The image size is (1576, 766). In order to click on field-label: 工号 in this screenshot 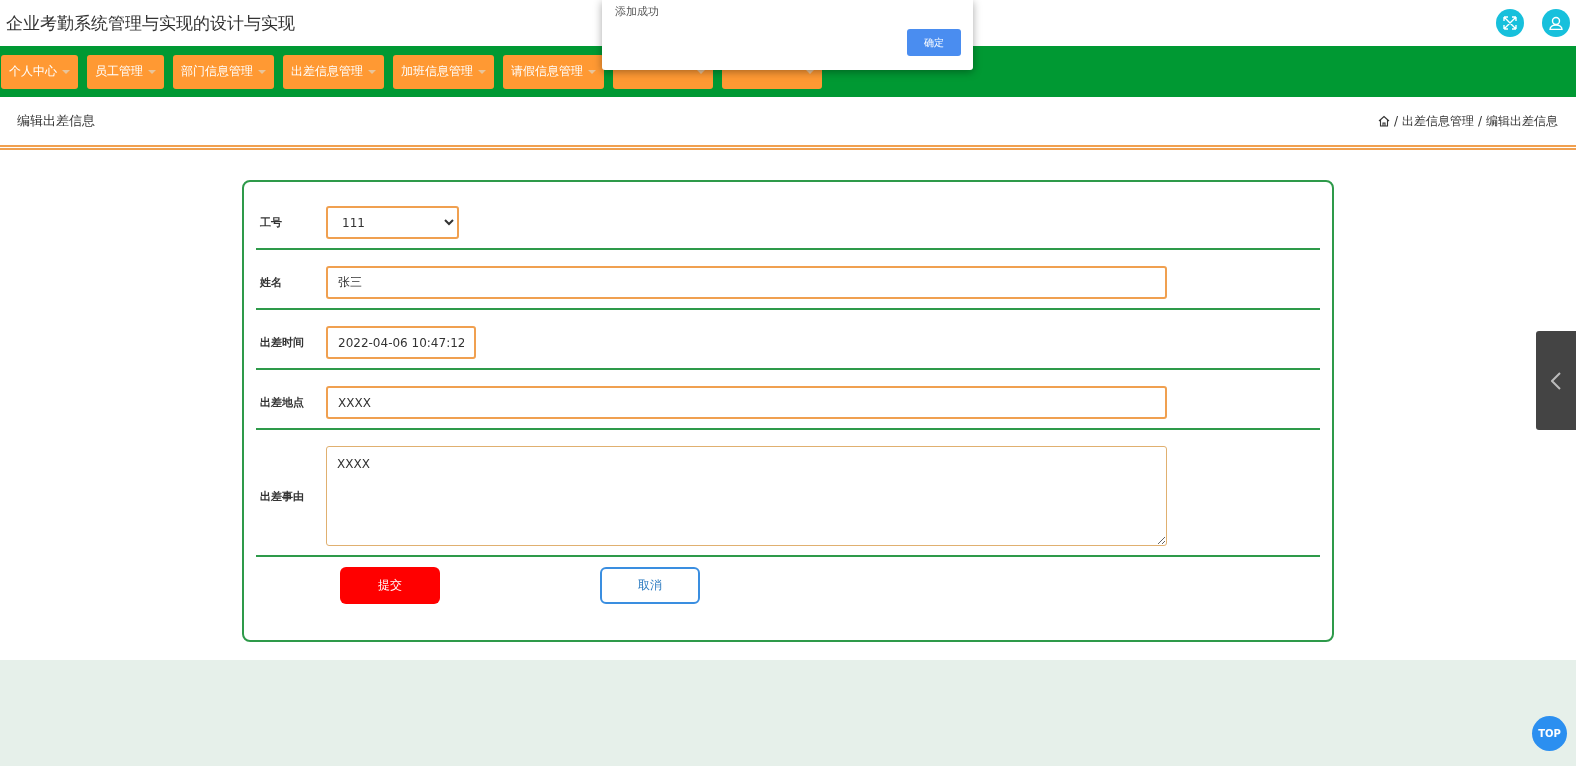, I will do `click(271, 222)`.